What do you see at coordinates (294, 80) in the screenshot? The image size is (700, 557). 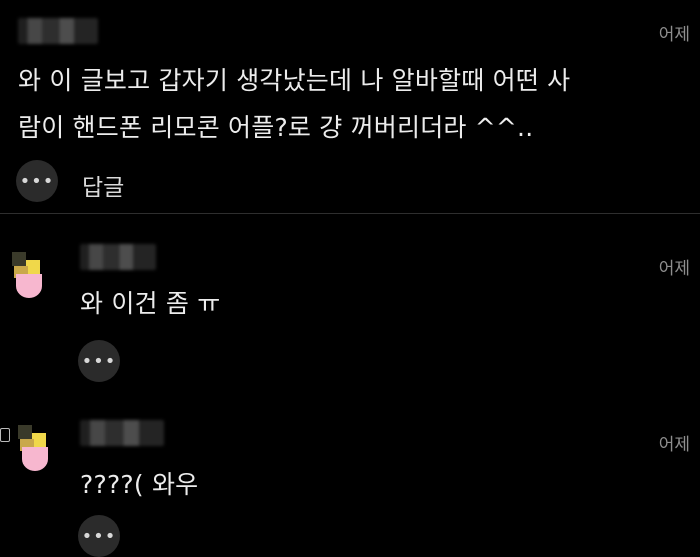 I see `comment-body-line-1: 와 이 글보고 갑자기 생각났는데 나 알바할때 어떤 사` at bounding box center [294, 80].